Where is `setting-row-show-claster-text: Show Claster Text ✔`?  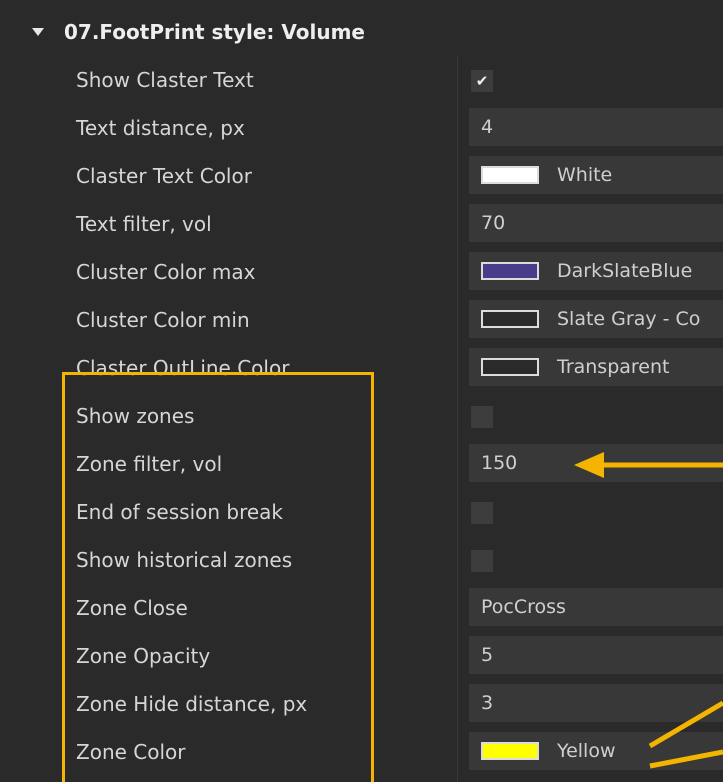 setting-row-show-claster-text: Show Claster Text ✔ is located at coordinates (361, 80).